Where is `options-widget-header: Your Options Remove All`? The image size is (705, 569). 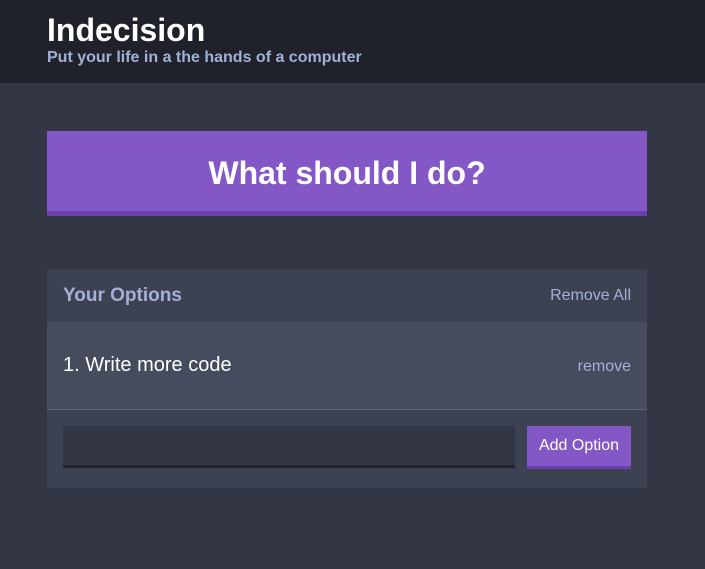 options-widget-header: Your Options Remove All is located at coordinates (347, 295).